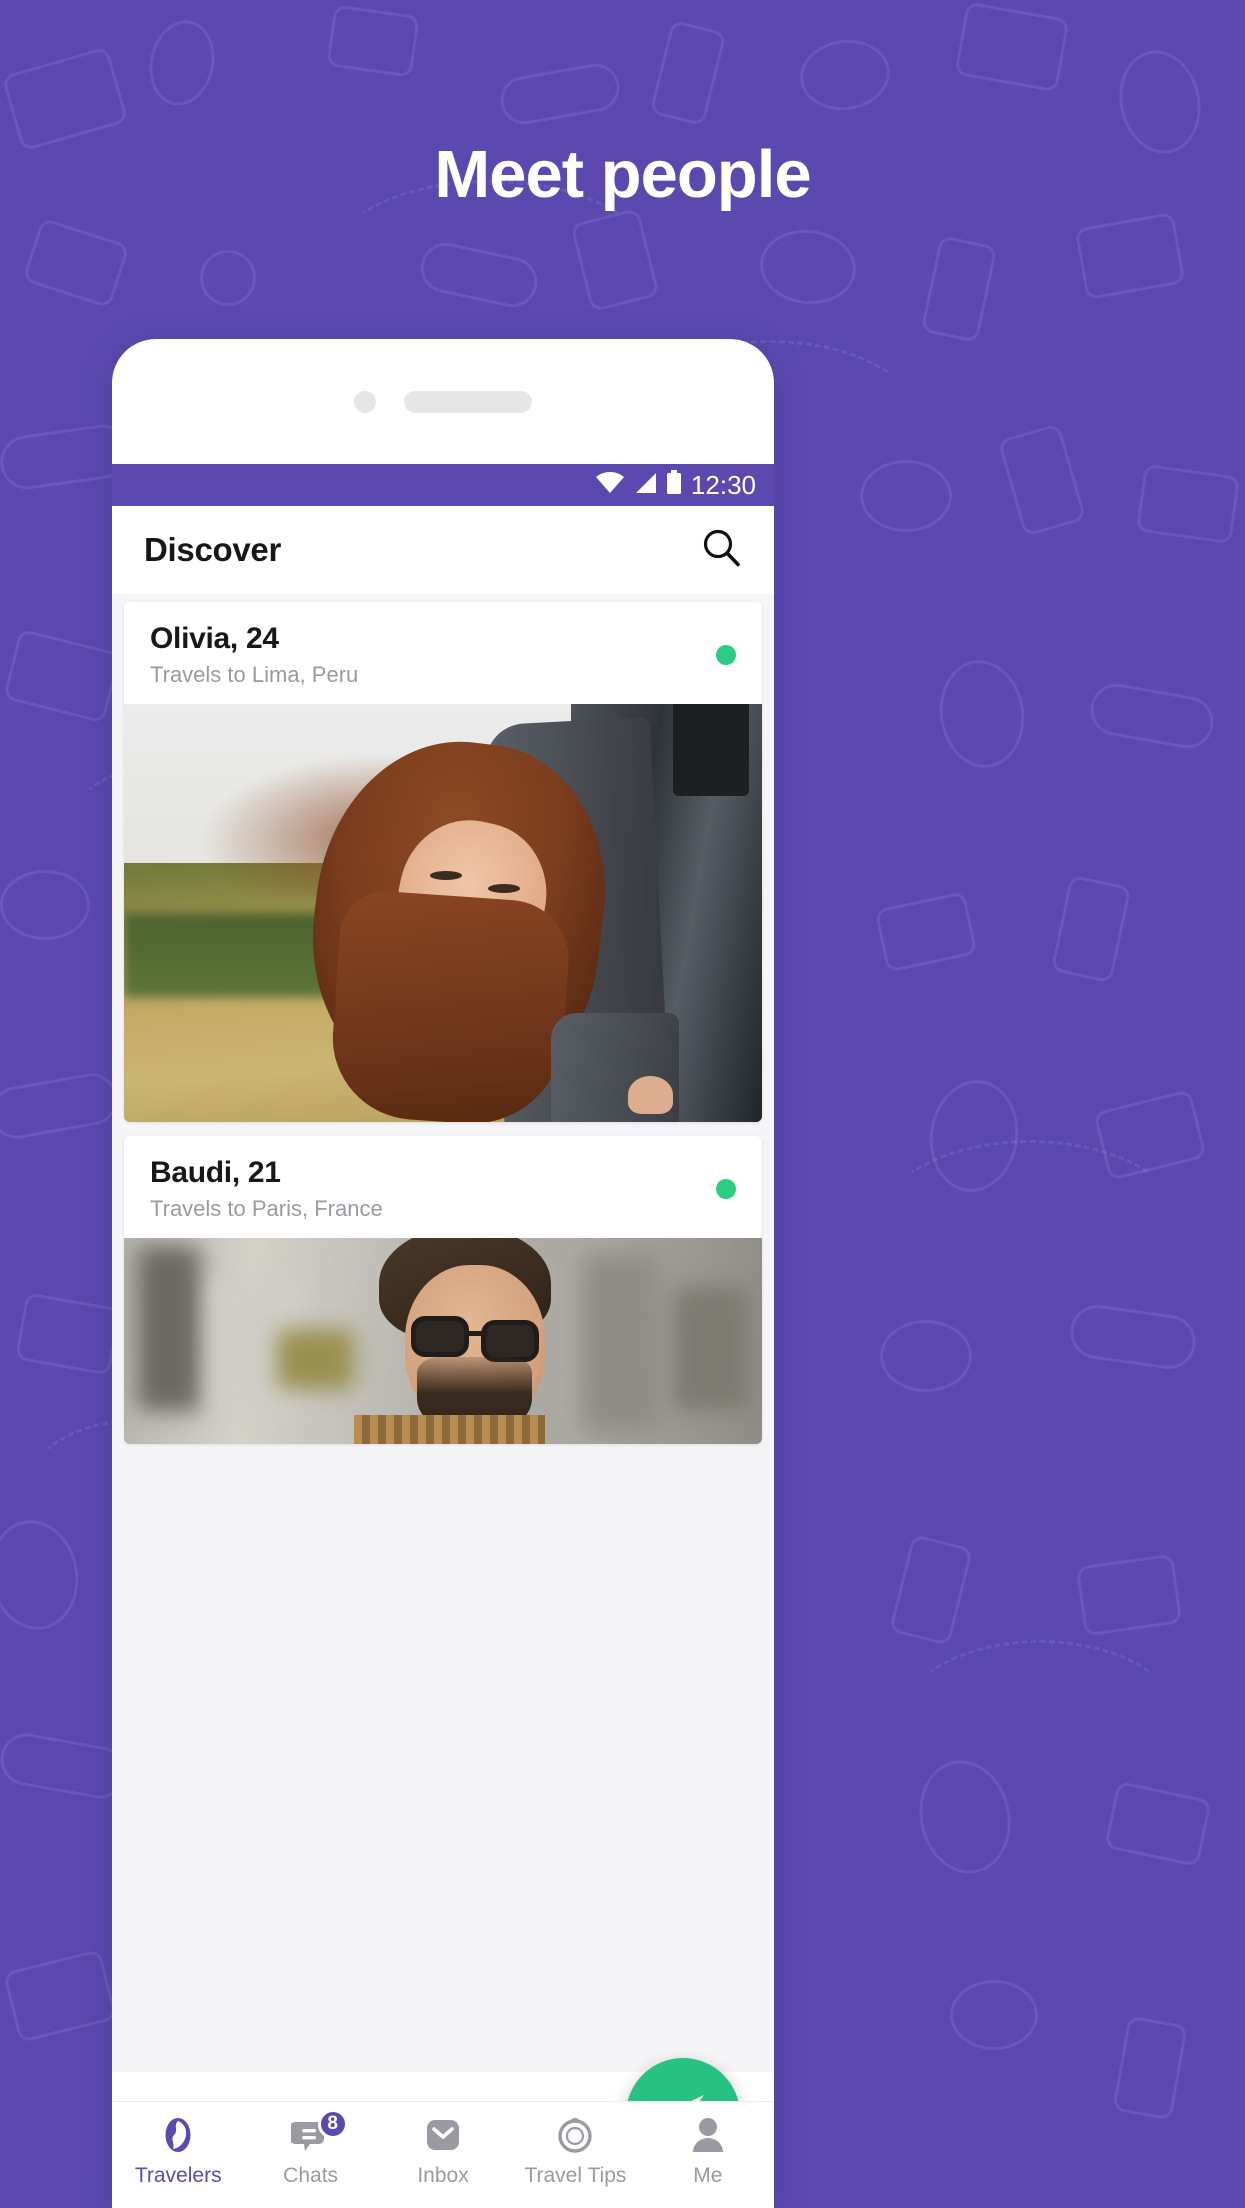 This screenshot has width=1245, height=2208. I want to click on status-bar-time: 12:30, so click(723, 484).